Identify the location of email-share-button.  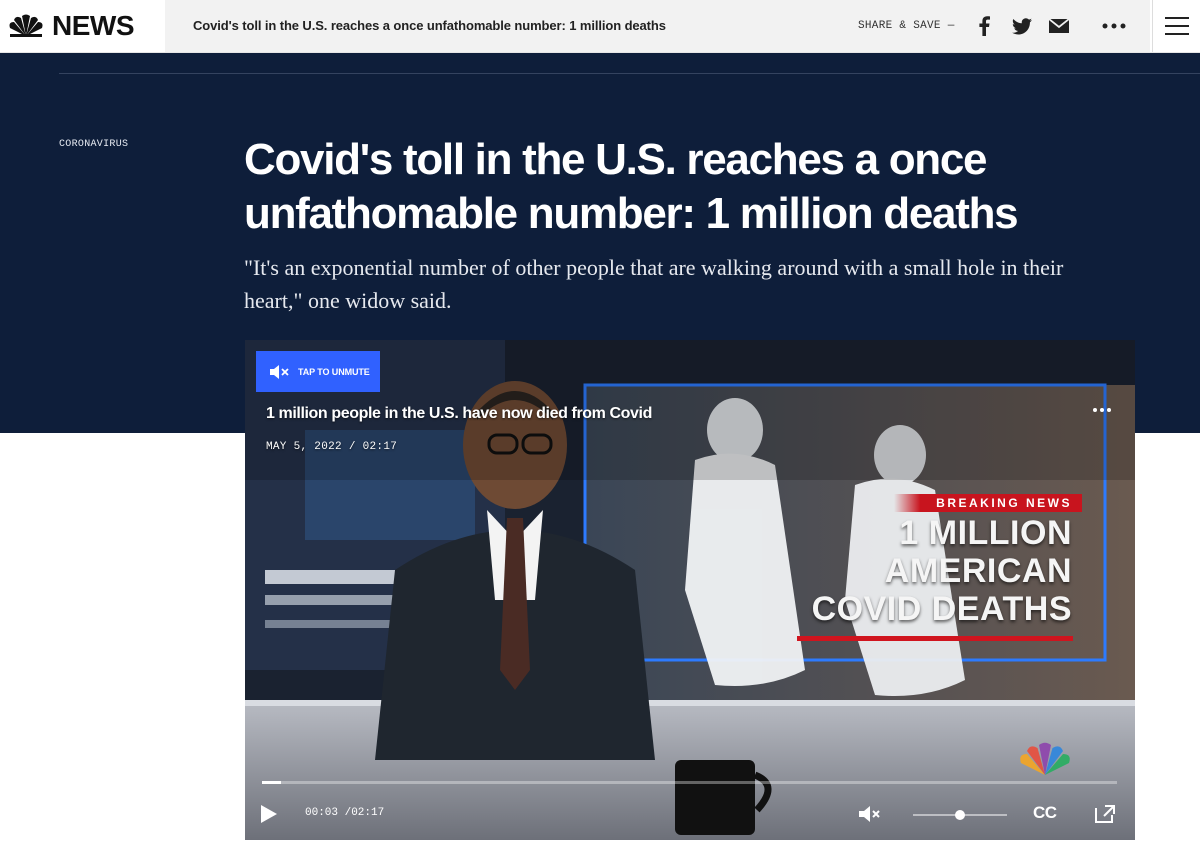
(1059, 26).